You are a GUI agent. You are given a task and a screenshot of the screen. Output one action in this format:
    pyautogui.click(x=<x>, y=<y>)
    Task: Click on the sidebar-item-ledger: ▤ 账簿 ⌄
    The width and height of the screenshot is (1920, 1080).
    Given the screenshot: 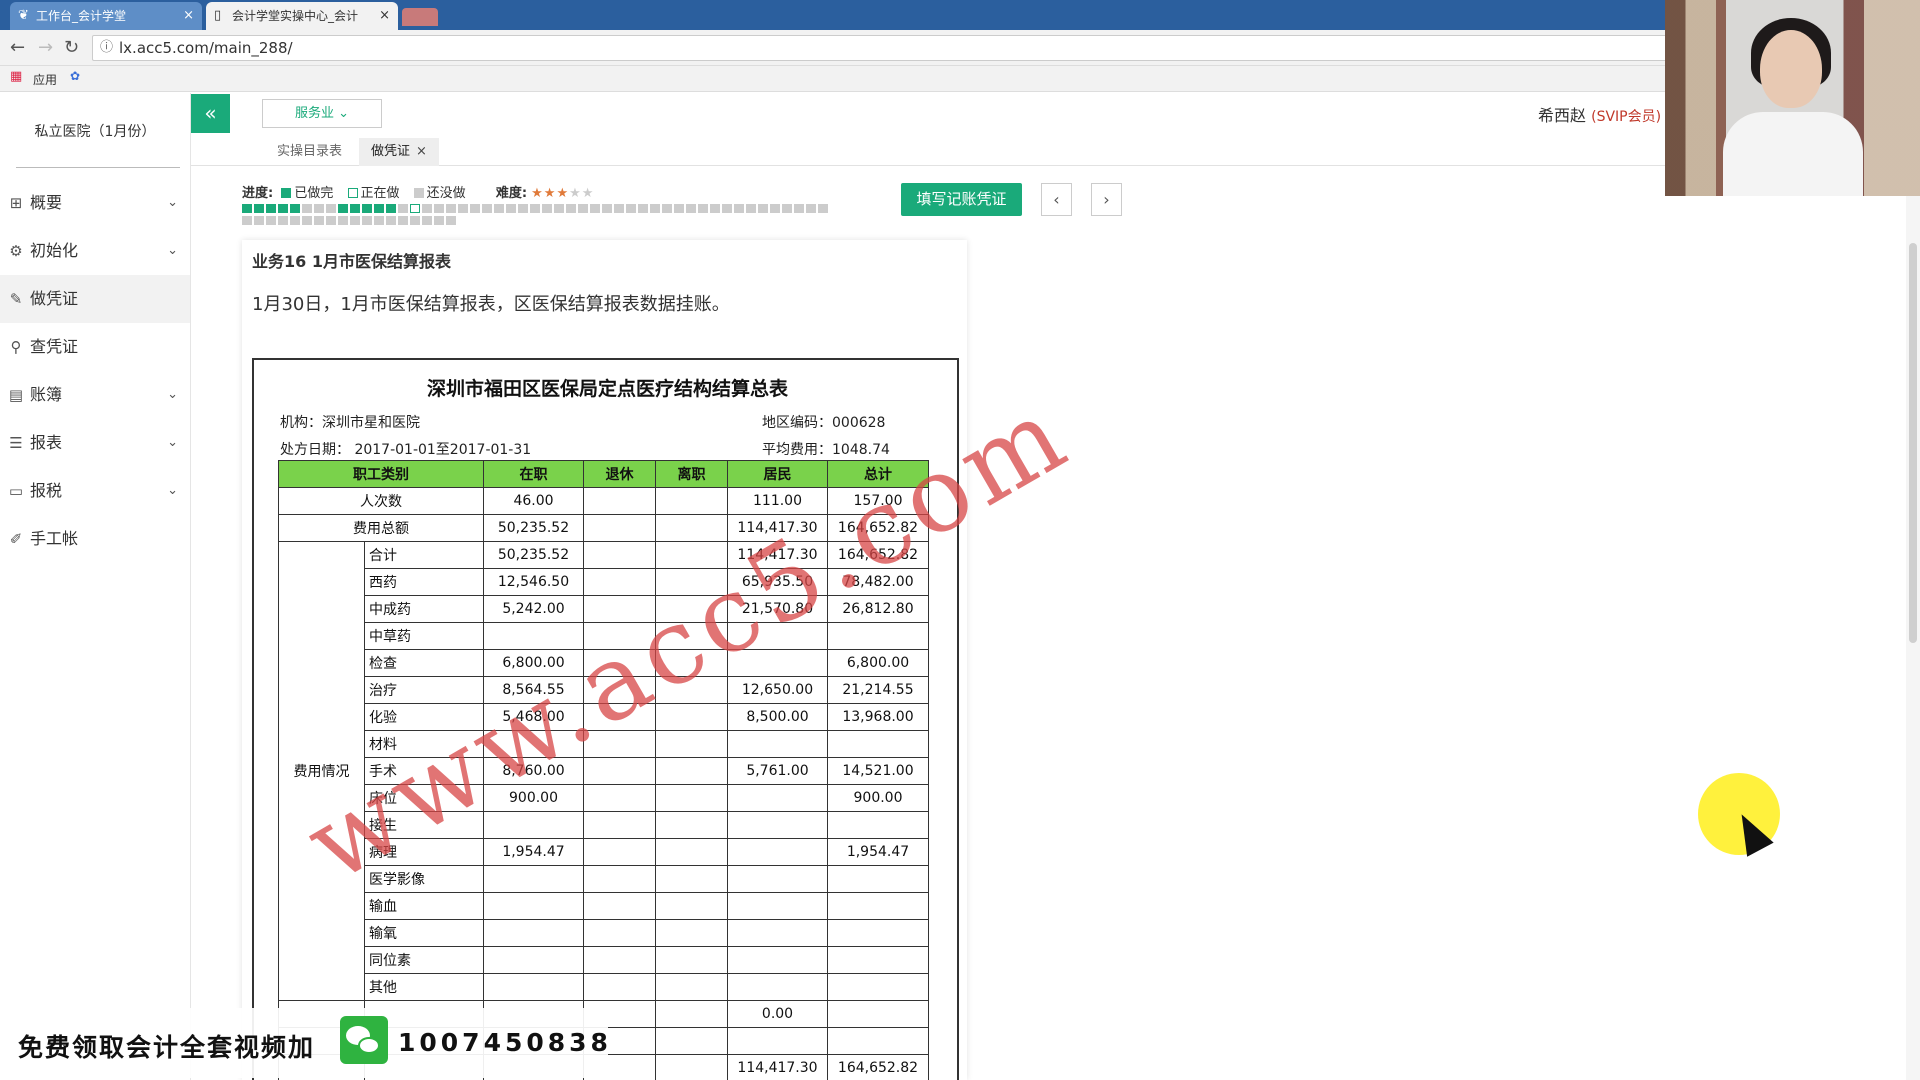 What is the action you would take?
    pyautogui.click(x=95, y=395)
    